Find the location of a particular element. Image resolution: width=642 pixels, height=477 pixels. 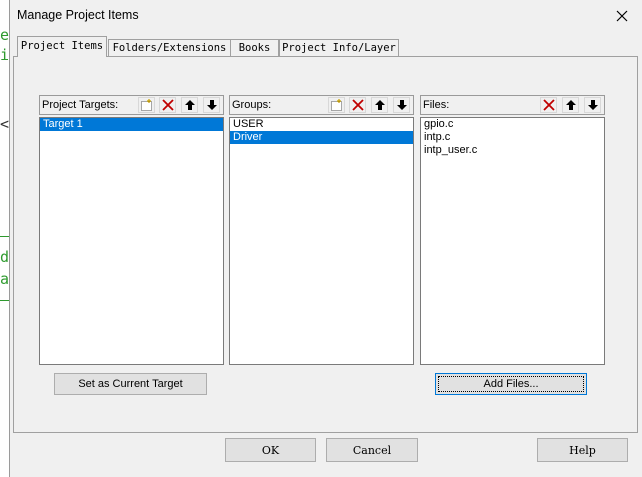

move-group-down-button is located at coordinates (401, 105).